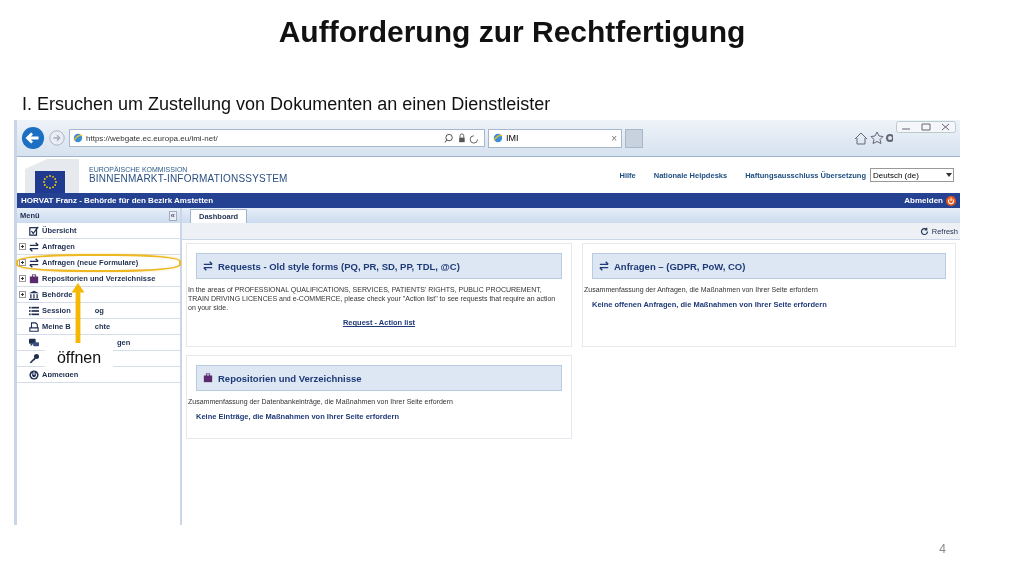 This screenshot has width=1024, height=576. What do you see at coordinates (34, 326) in the screenshot?
I see `printer-icon` at bounding box center [34, 326].